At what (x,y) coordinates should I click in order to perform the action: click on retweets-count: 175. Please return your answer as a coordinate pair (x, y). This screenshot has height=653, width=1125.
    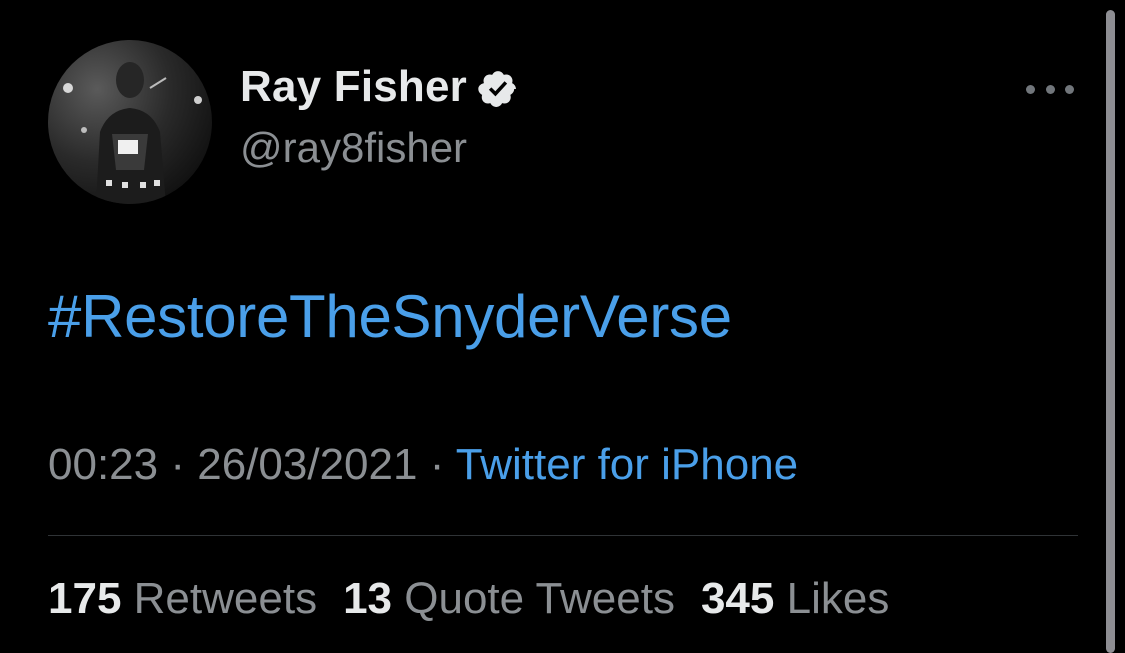
    Looking at the image, I should click on (85, 598).